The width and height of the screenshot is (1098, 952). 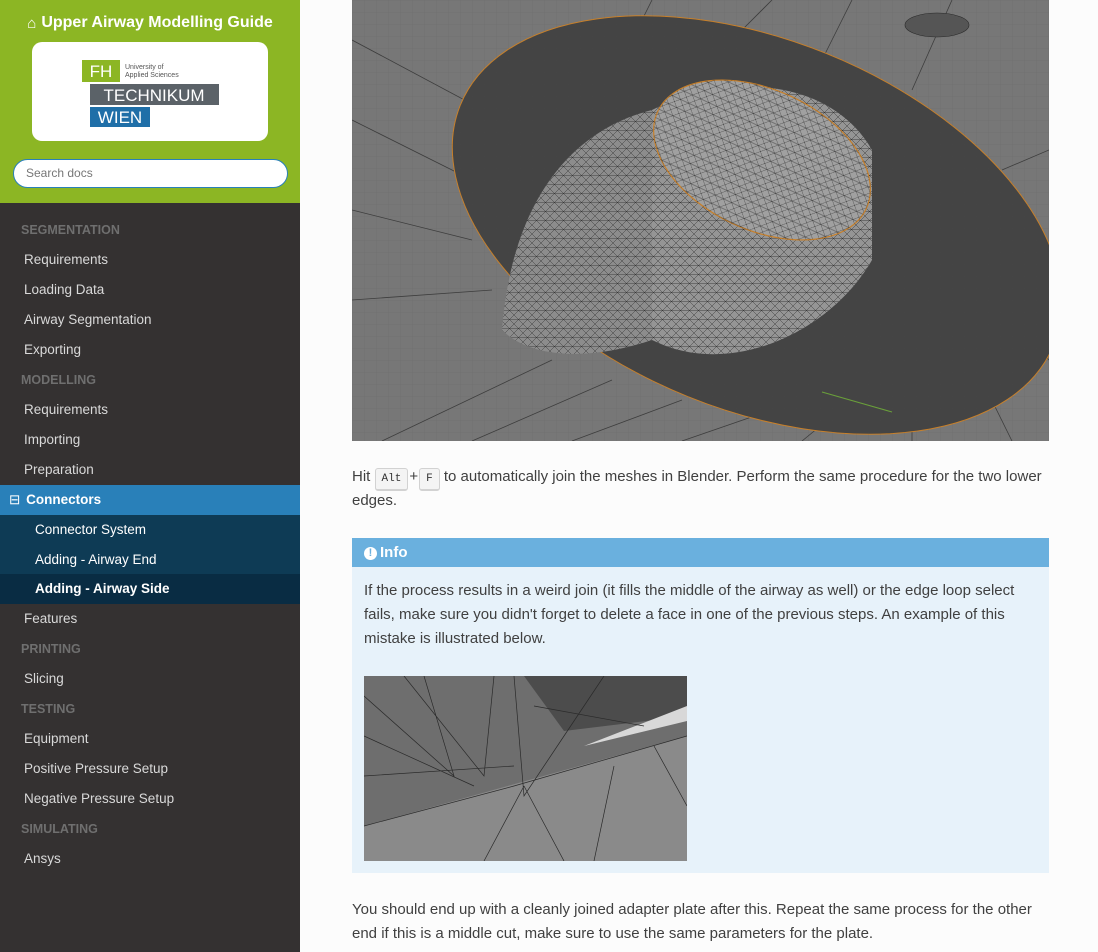 What do you see at coordinates (48, 708) in the screenshot?
I see `nav-caption-testing: TESTING` at bounding box center [48, 708].